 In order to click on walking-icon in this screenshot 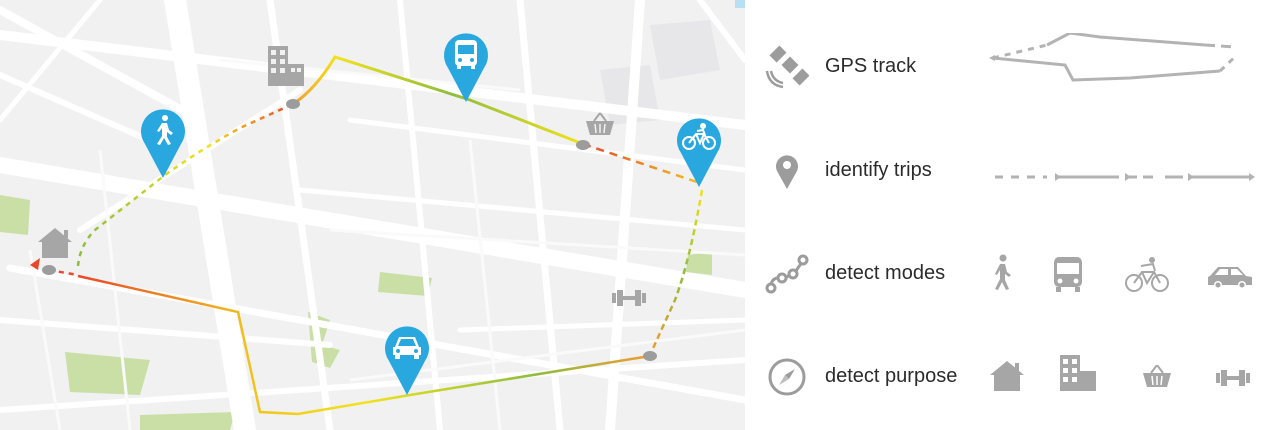, I will do `click(1003, 272)`.